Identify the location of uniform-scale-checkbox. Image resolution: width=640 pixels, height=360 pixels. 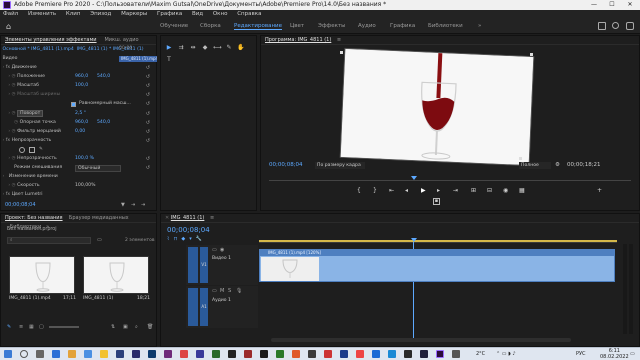
(73, 104).